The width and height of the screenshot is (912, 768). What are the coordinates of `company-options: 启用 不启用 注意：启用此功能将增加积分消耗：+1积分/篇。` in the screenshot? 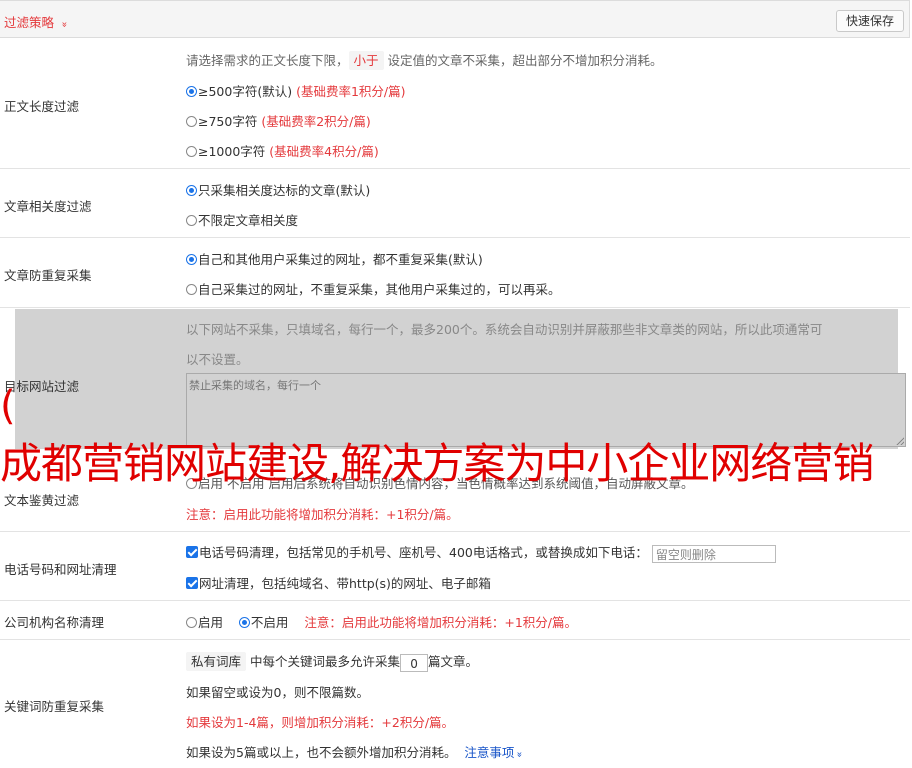 It's located at (381, 621).